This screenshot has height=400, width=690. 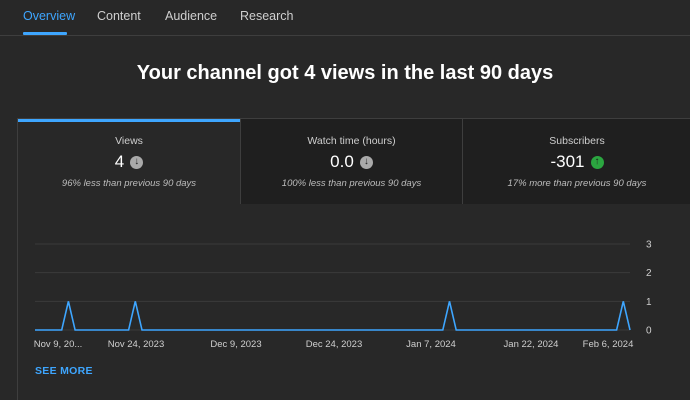 What do you see at coordinates (235, 344) in the screenshot?
I see `x-tick-label: Dec 9, 2023` at bounding box center [235, 344].